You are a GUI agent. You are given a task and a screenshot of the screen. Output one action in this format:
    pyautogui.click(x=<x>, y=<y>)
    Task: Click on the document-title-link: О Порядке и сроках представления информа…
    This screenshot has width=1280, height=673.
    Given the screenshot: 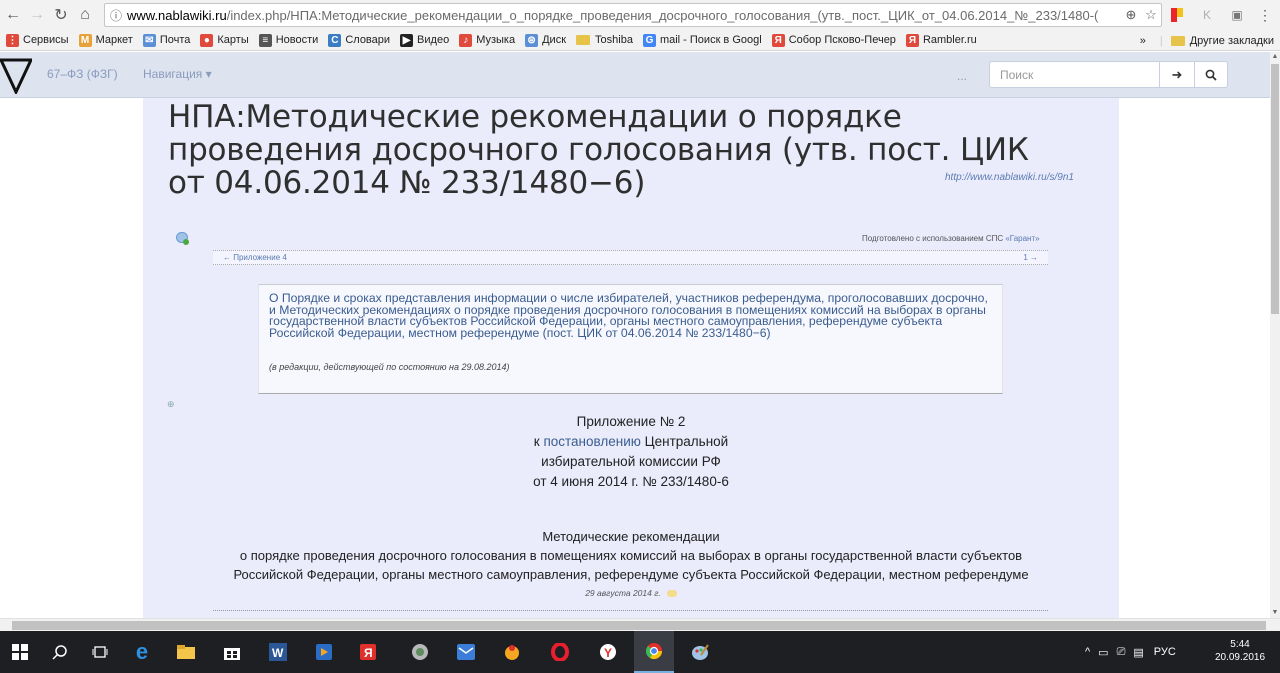 What is the action you would take?
    pyautogui.click(x=633, y=315)
    